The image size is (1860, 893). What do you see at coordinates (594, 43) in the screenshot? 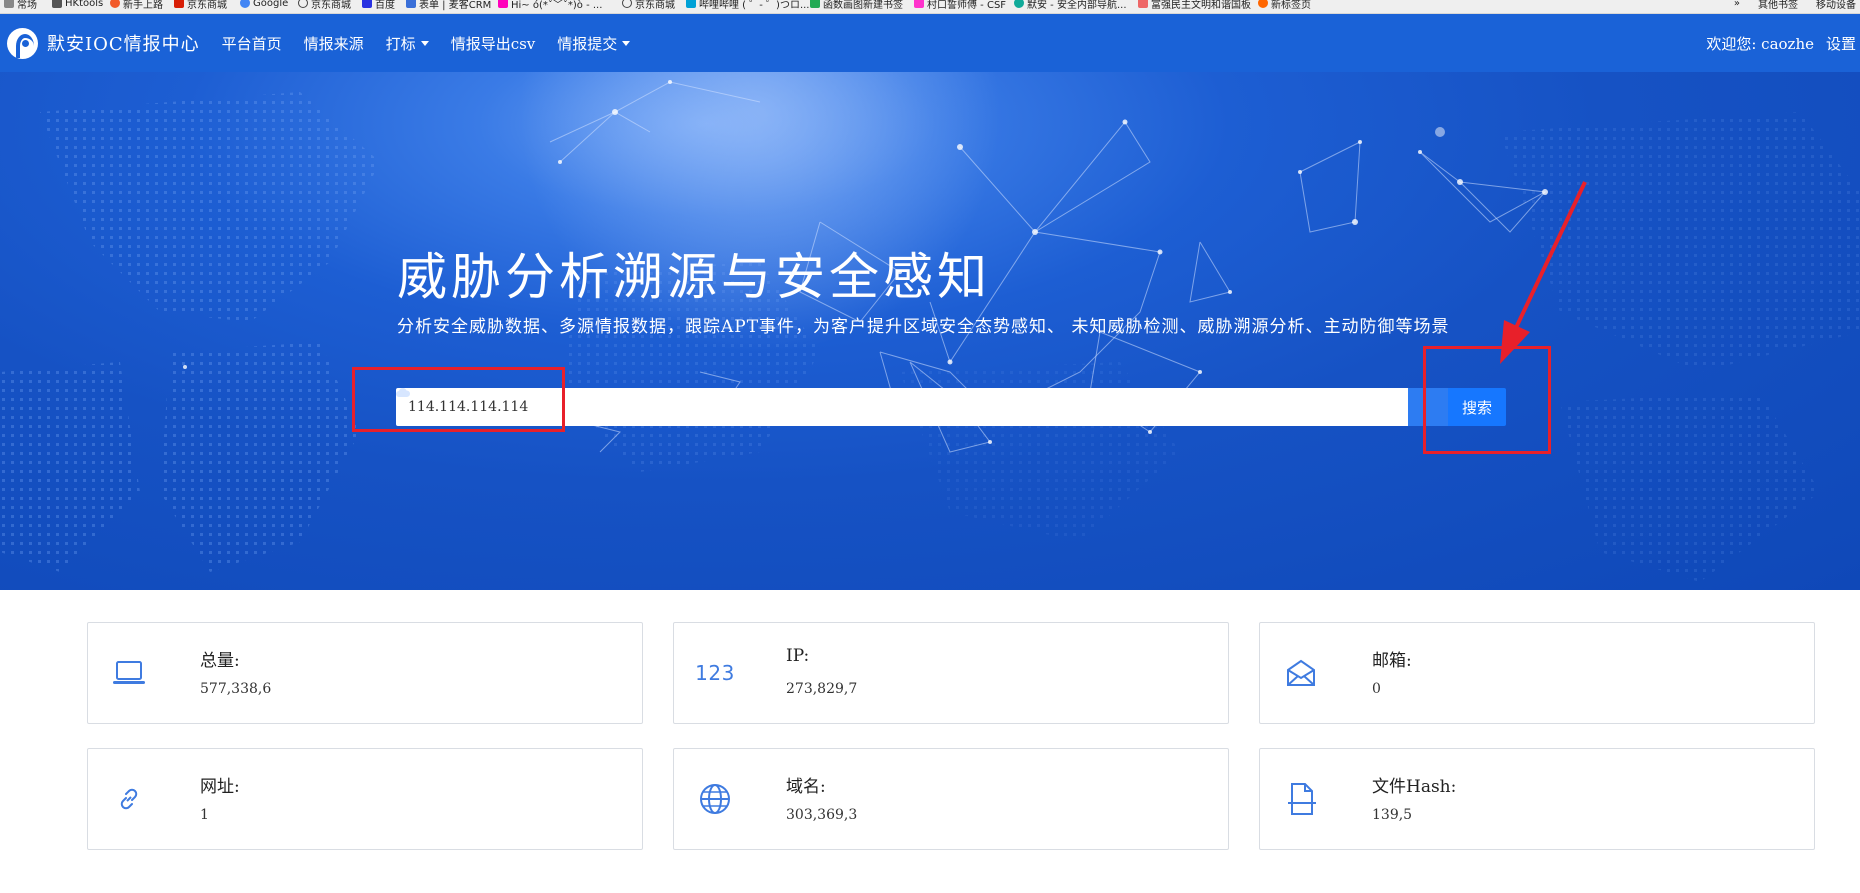
I see `nav-submit-dropdown: 情报提交` at bounding box center [594, 43].